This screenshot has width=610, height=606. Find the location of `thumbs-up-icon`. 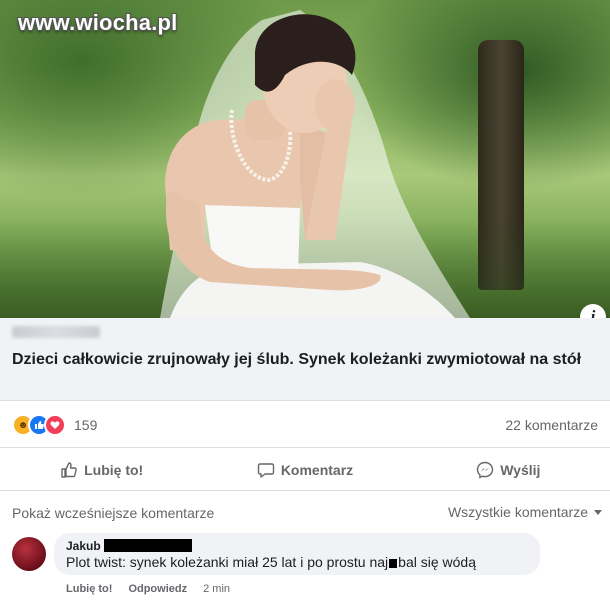

thumbs-up-icon is located at coordinates (69, 470).